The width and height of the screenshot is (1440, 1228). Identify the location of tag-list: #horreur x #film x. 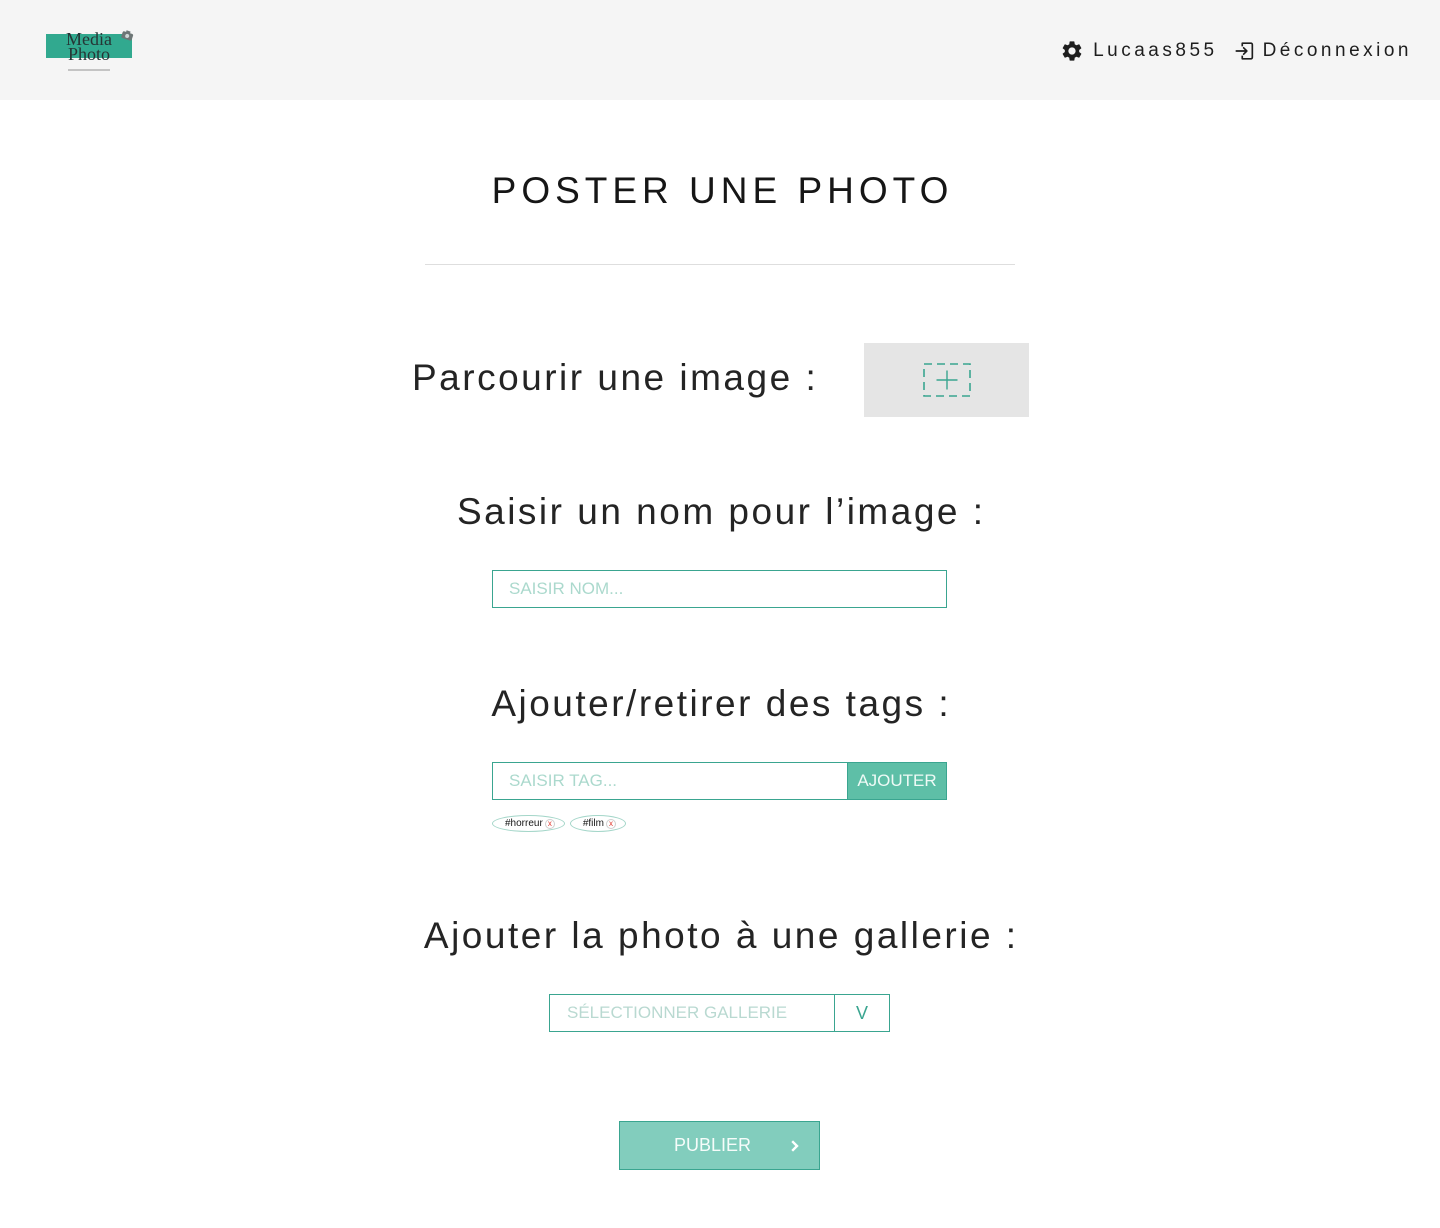
(559, 823).